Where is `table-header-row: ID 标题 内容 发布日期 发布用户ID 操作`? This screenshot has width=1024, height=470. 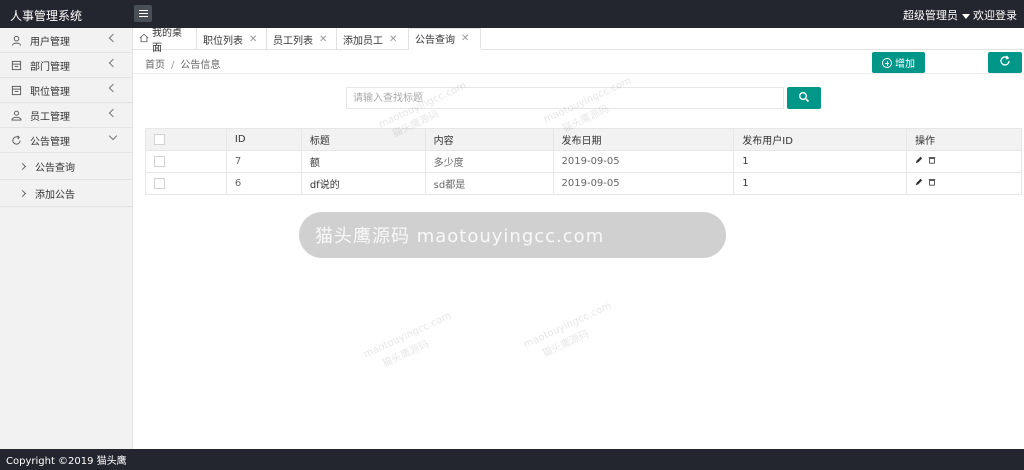
table-header-row: ID 标题 内容 发布日期 发布用户ID 操作 is located at coordinates (583, 139).